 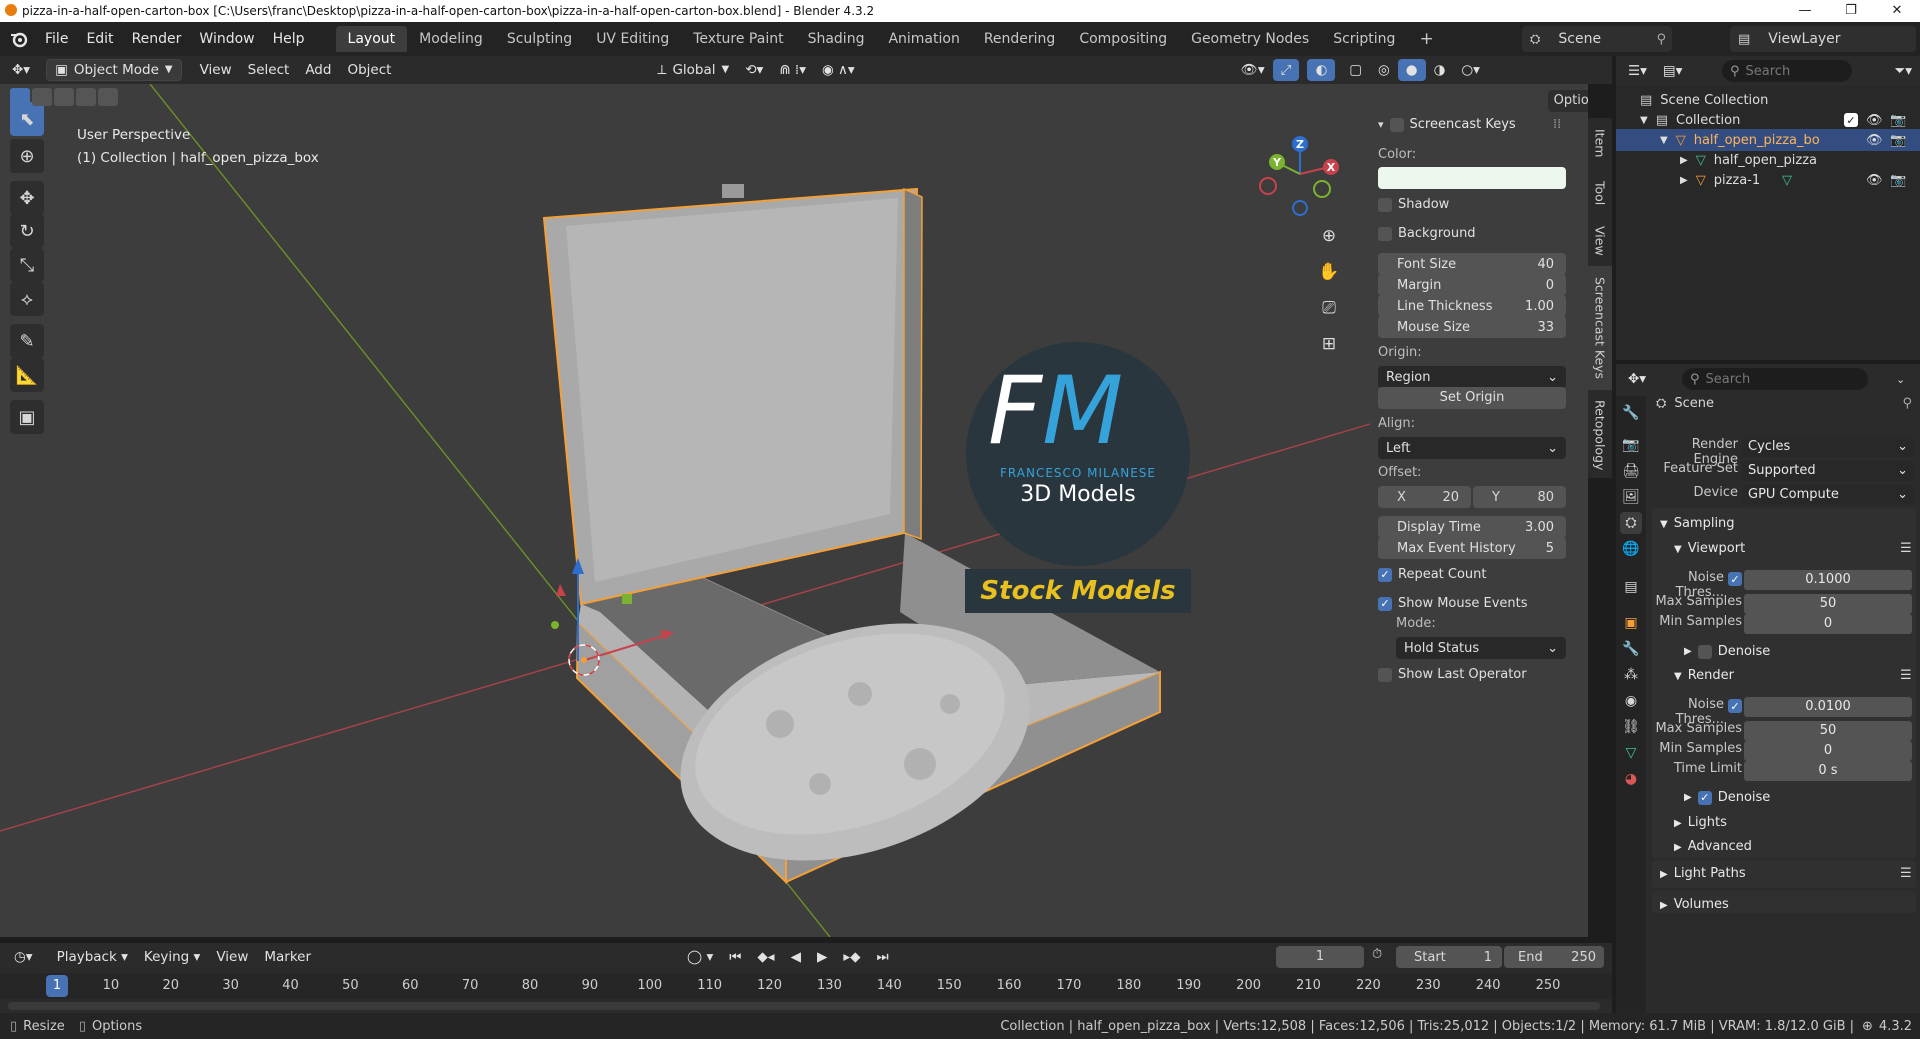 What do you see at coordinates (1568, 101) in the screenshot?
I see `options-dropdown: Options▾` at bounding box center [1568, 101].